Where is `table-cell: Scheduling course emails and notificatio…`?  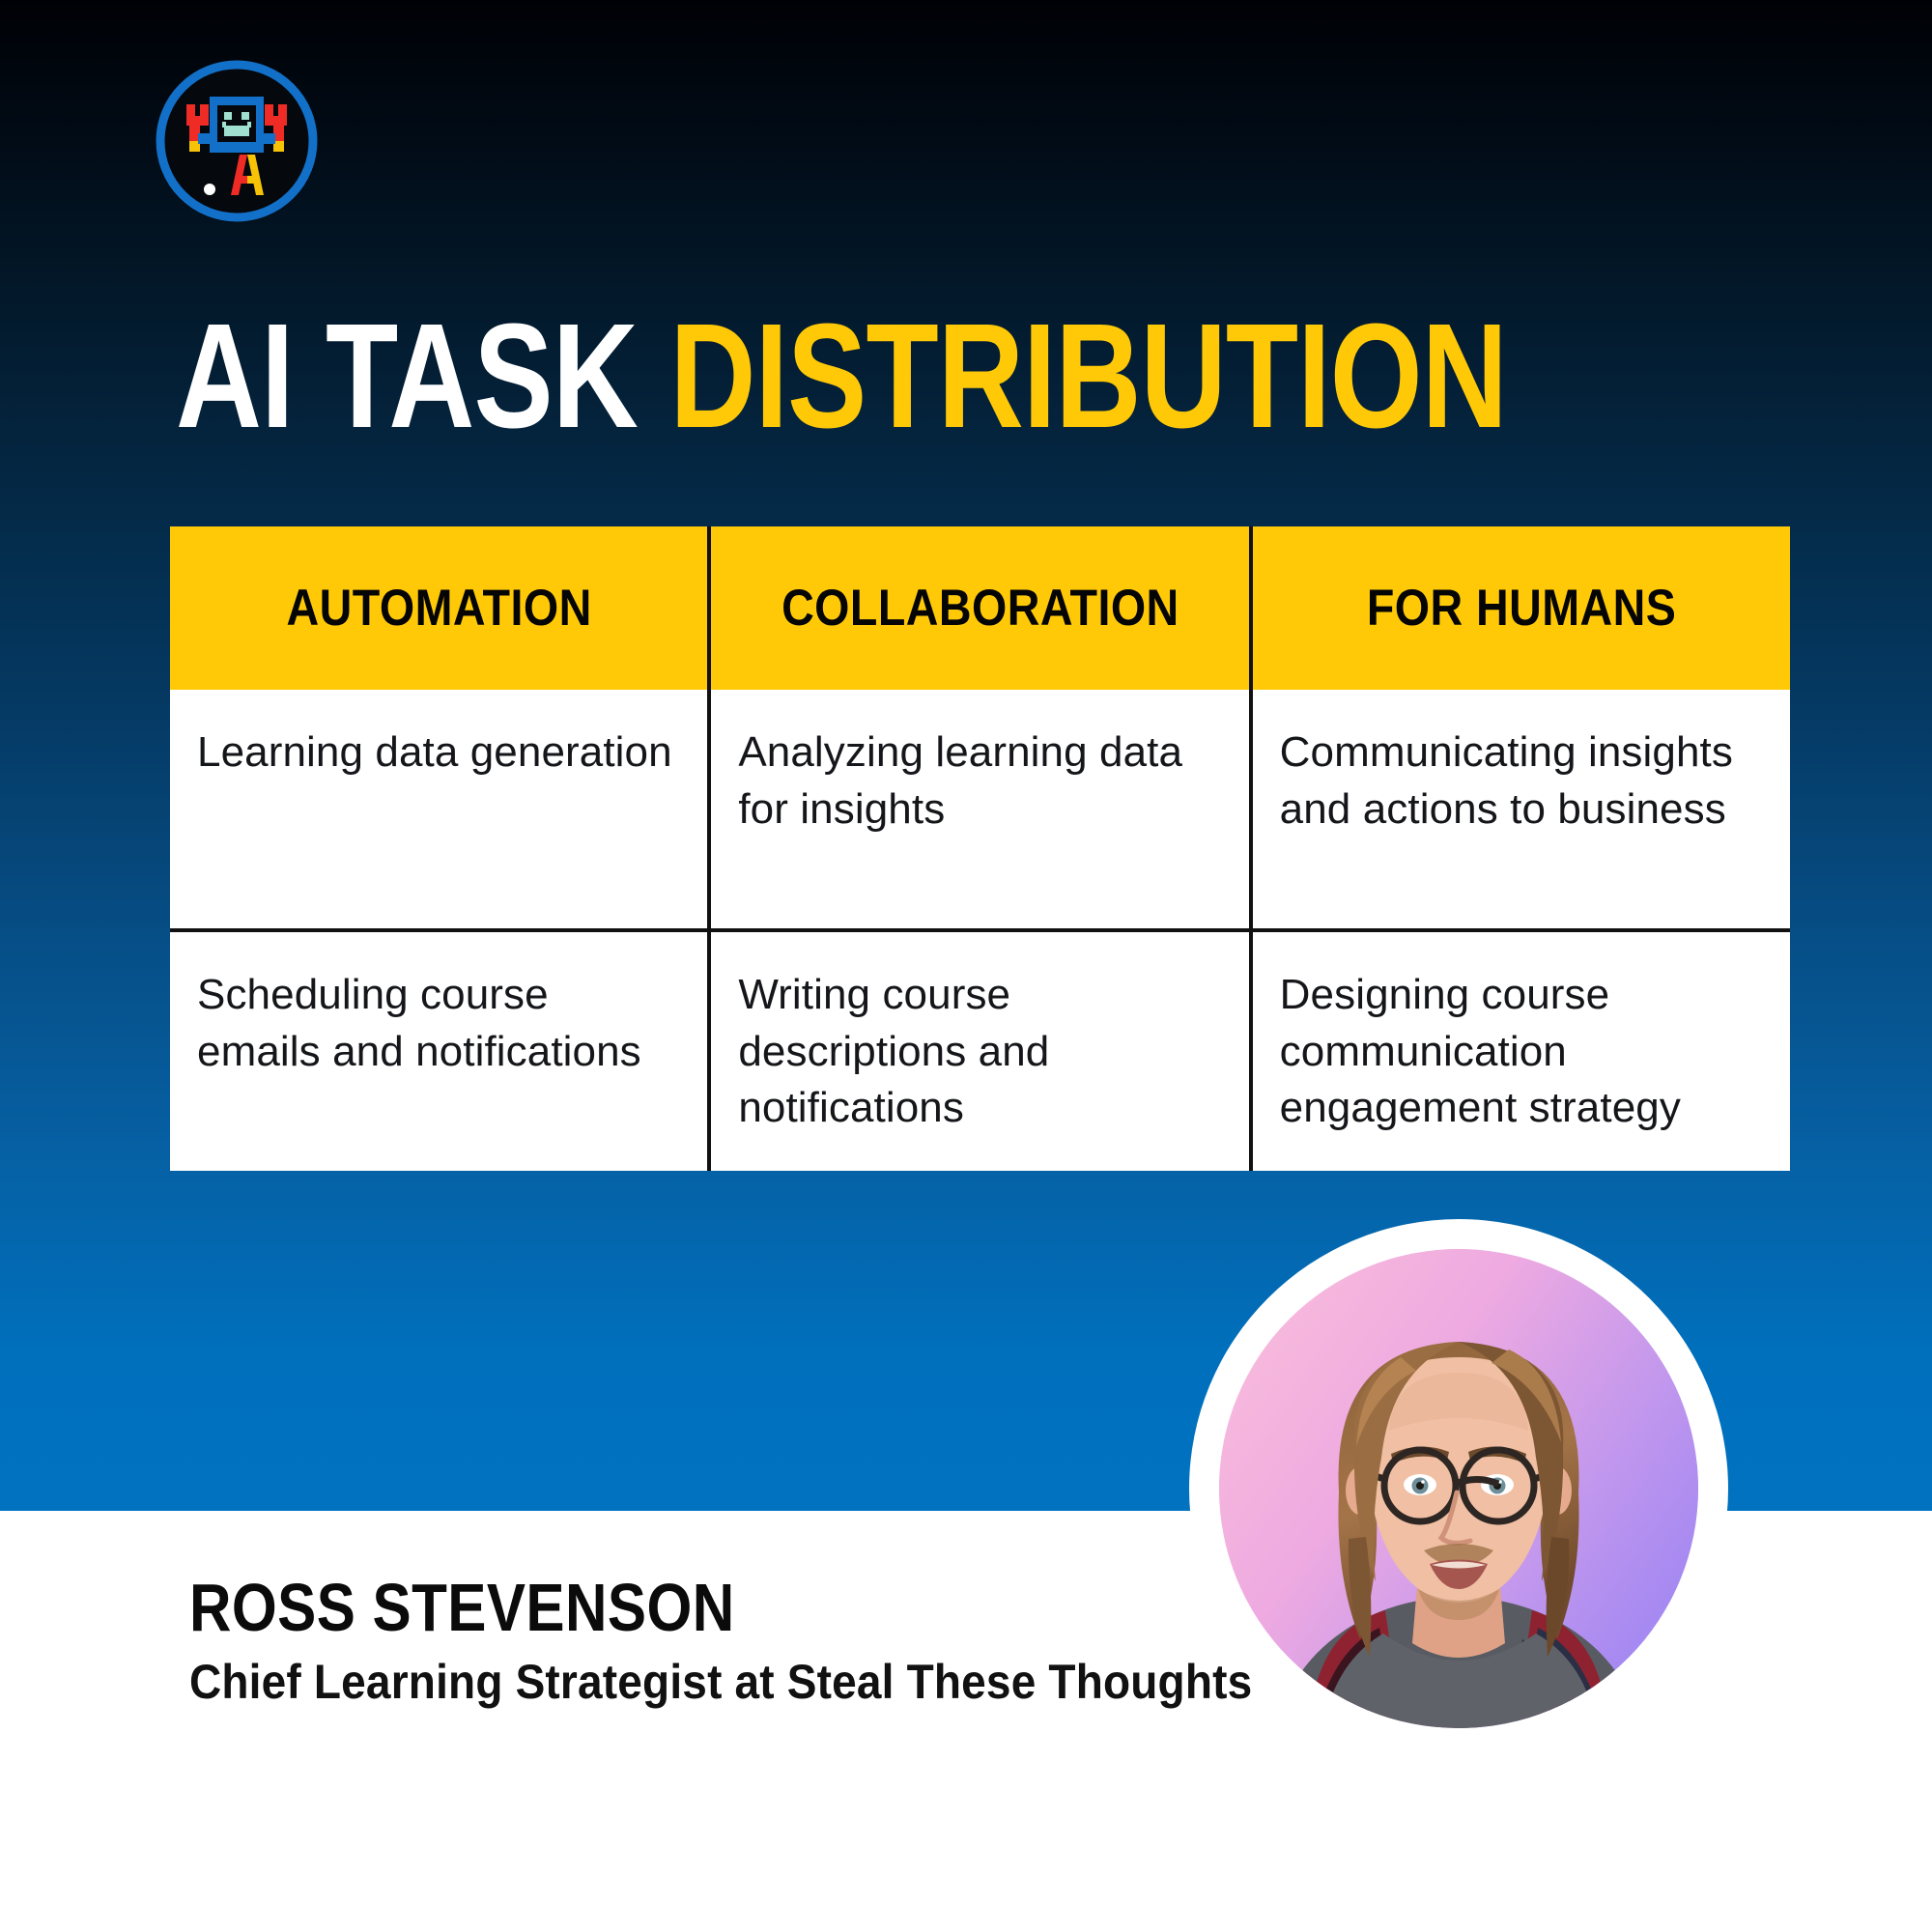
table-cell: Scheduling course emails and notificatio… is located at coordinates (438, 1051).